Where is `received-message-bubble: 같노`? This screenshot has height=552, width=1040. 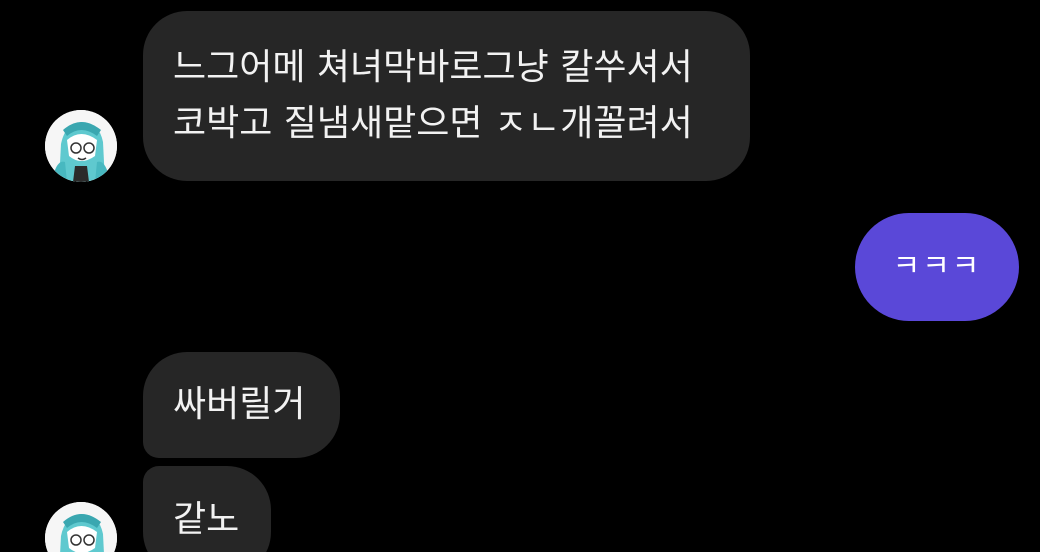 received-message-bubble: 같노 is located at coordinates (207, 509).